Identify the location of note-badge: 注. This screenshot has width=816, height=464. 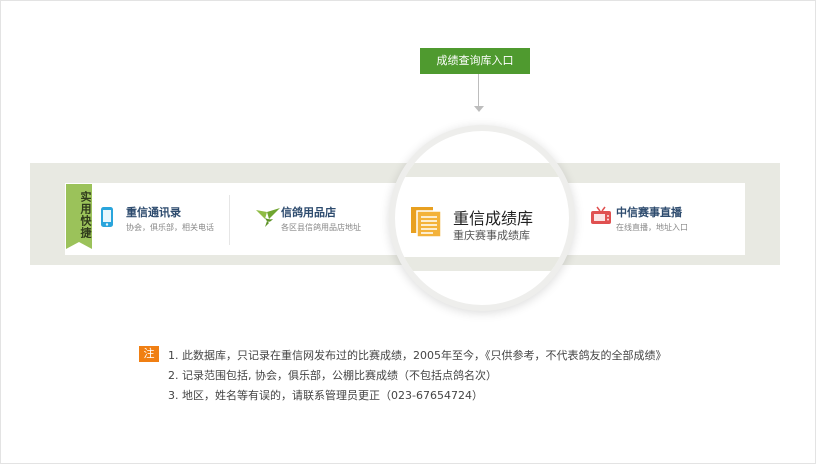
(149, 354).